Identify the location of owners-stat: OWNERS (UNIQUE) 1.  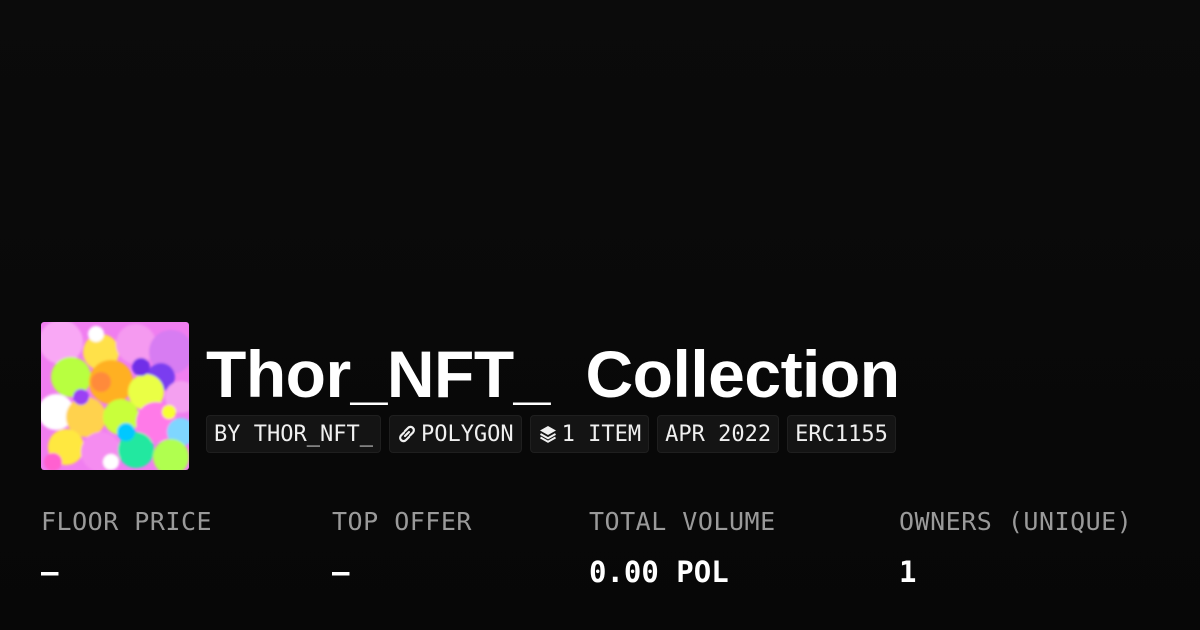
(1015, 547).